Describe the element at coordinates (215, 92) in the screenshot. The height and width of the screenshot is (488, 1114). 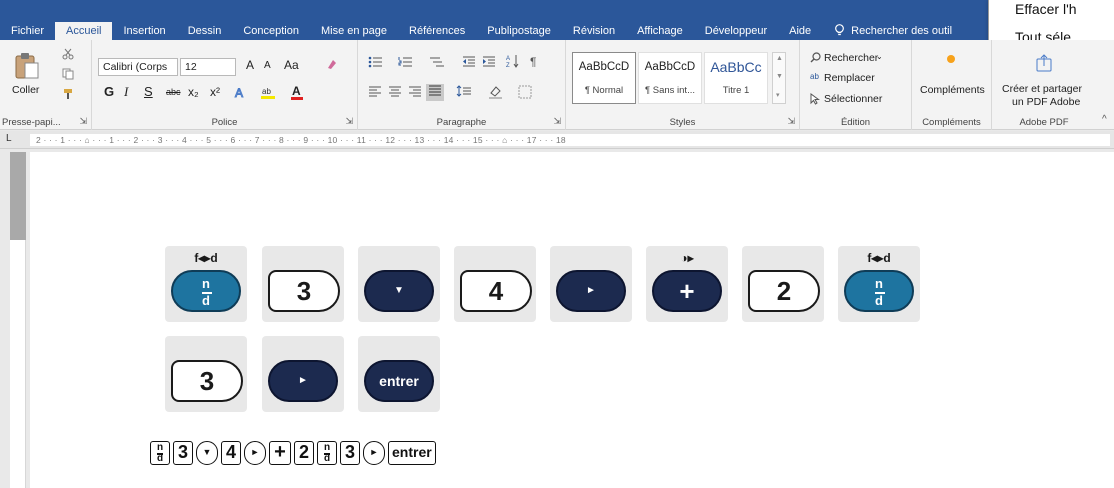
I see `superscript-button: x²` at that location.